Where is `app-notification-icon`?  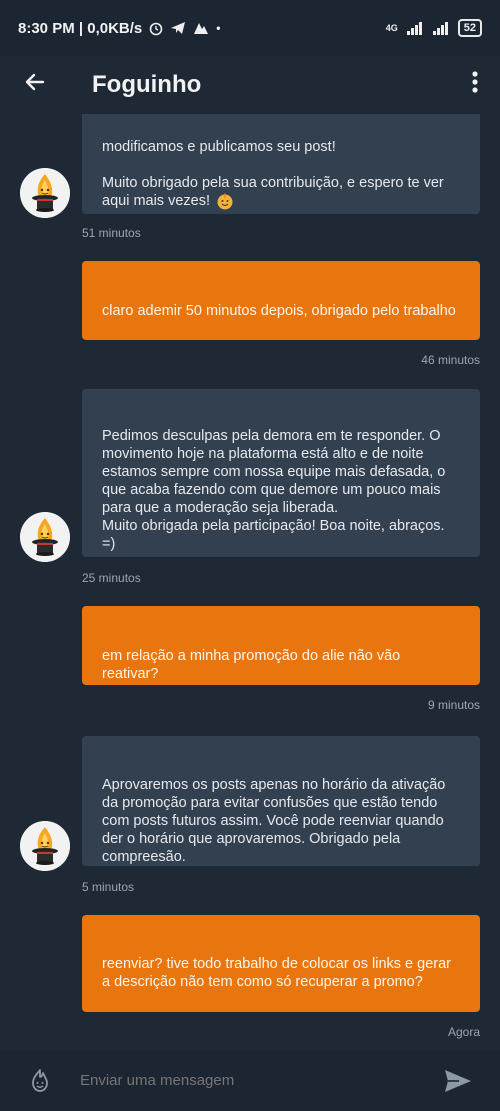 app-notification-icon is located at coordinates (201, 28).